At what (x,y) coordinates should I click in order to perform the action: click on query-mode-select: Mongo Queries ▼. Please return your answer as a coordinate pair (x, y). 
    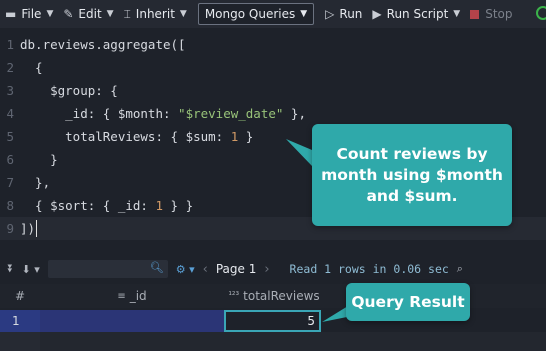
    Looking at the image, I should click on (256, 14).